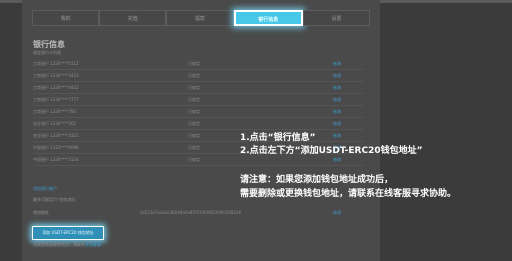 The height and width of the screenshot is (261, 512). What do you see at coordinates (331, 145) in the screenshot?
I see `instruction-text: 1.点击“银行信息” 2.点击左下方“添加USDT-ERC20钱包地址”` at bounding box center [331, 145].